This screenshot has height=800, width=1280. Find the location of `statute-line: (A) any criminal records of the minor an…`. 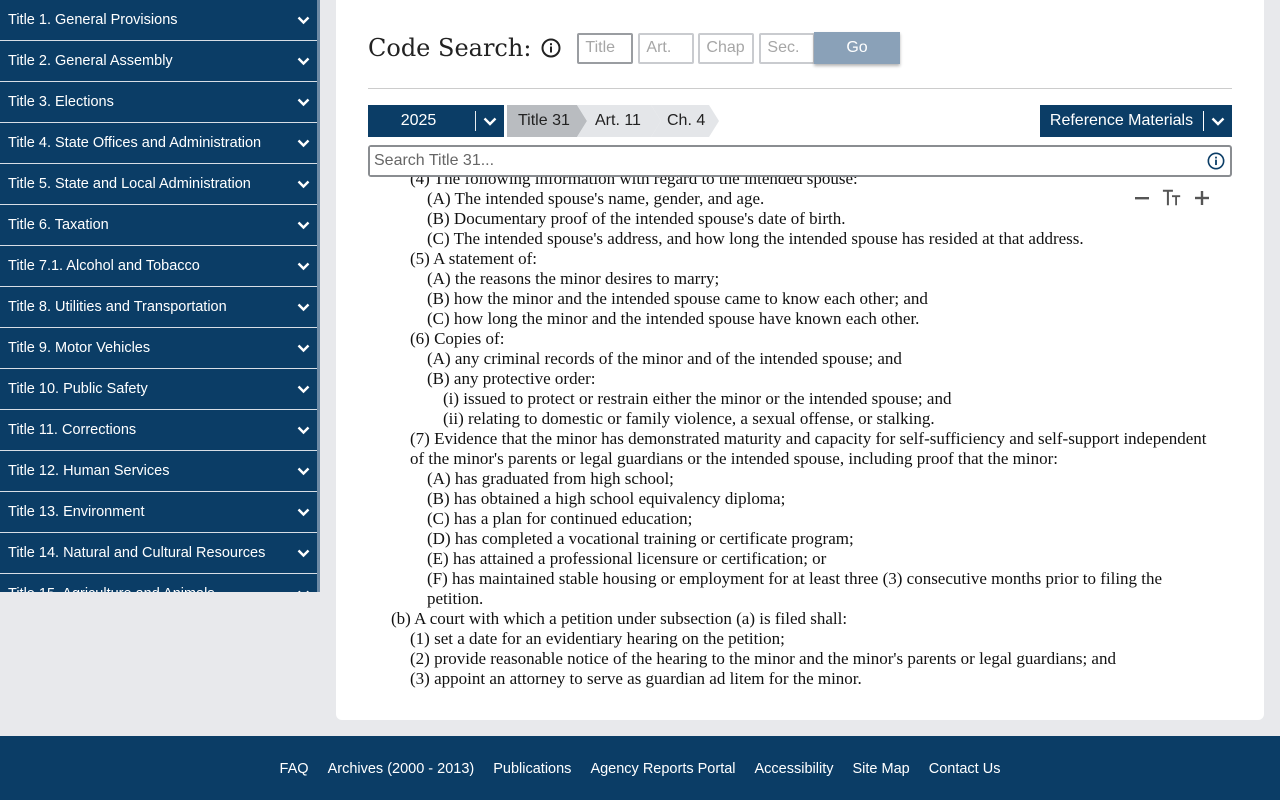

statute-line: (A) any criminal records of the minor an… is located at coordinates (664, 358).